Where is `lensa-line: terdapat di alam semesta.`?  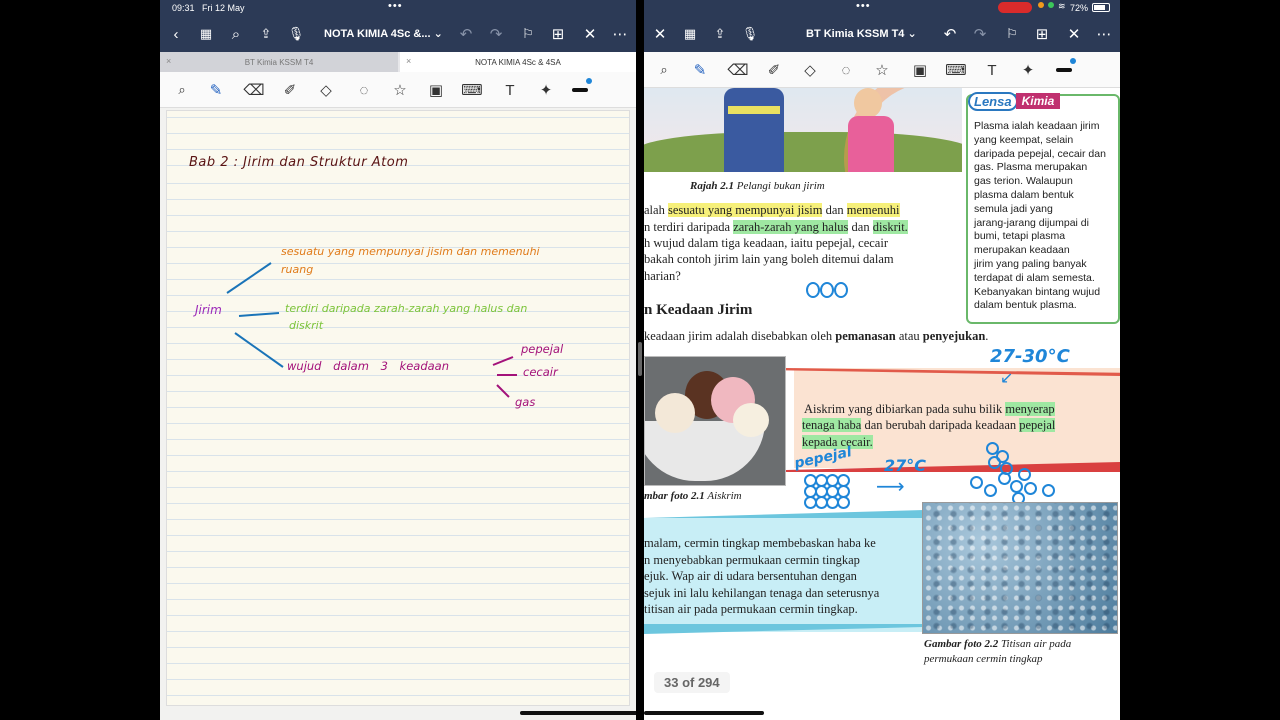
lensa-line: terdapat di alam semesta. is located at coordinates (1034, 277).